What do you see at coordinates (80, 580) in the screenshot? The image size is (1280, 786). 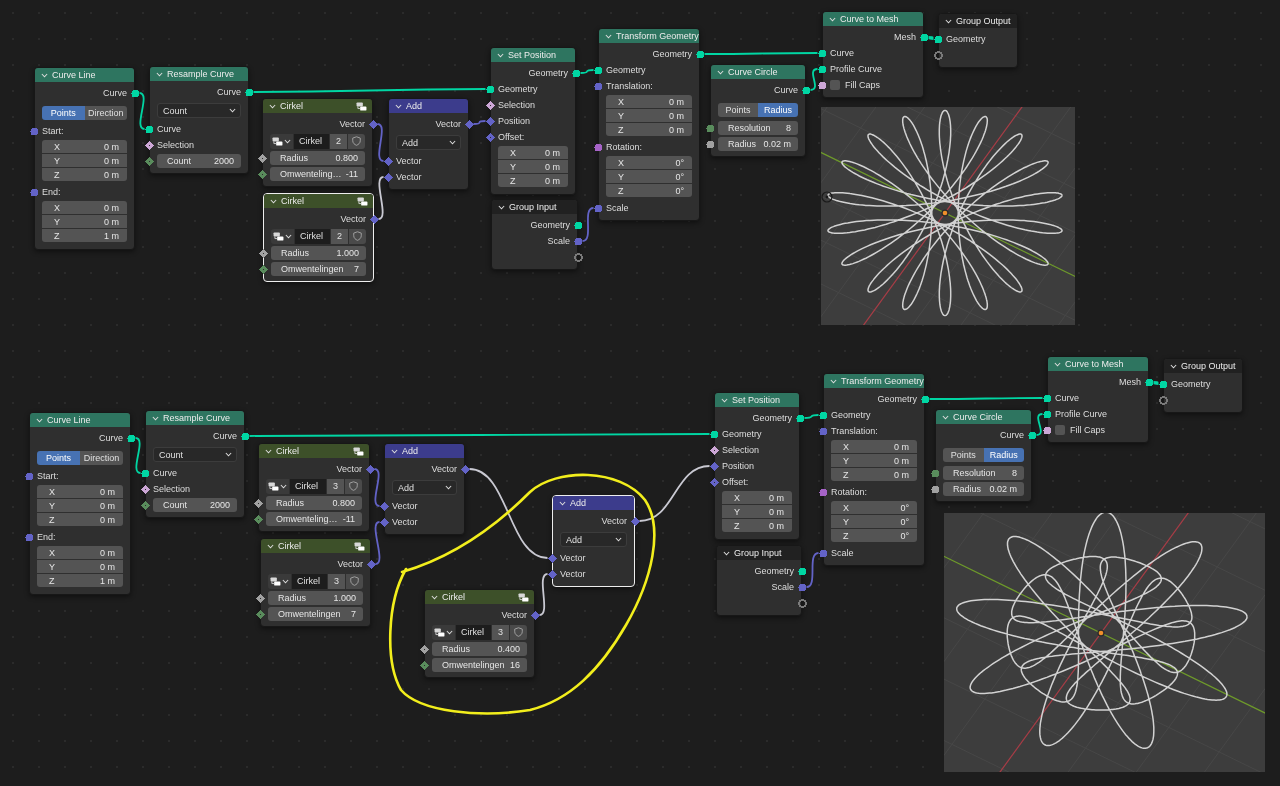 I see `number-field: Z 1 m` at bounding box center [80, 580].